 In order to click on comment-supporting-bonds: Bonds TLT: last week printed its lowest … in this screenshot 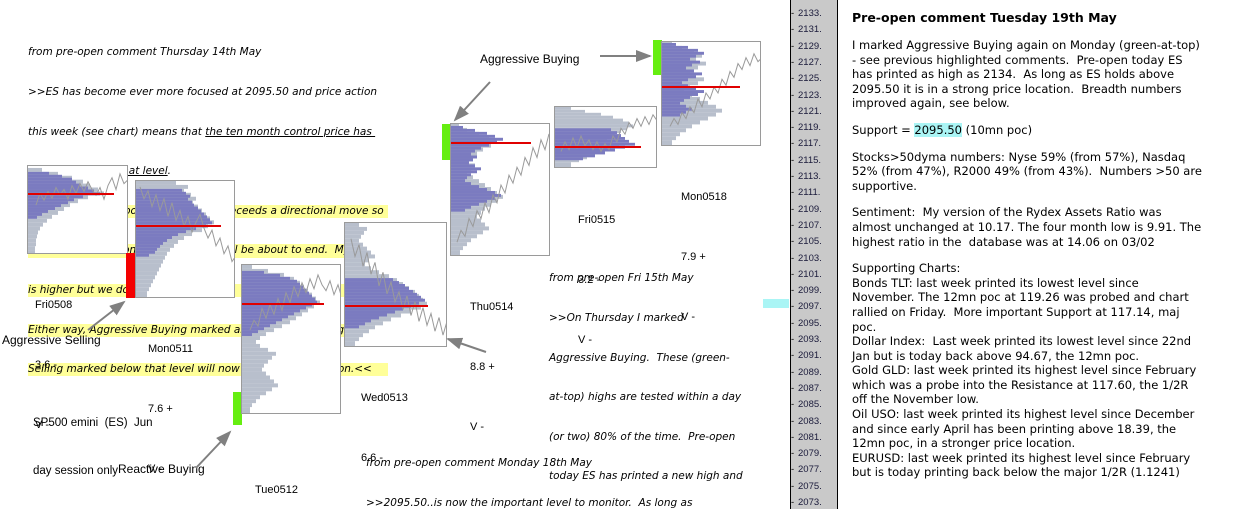, I will do `click(1020, 304)`.